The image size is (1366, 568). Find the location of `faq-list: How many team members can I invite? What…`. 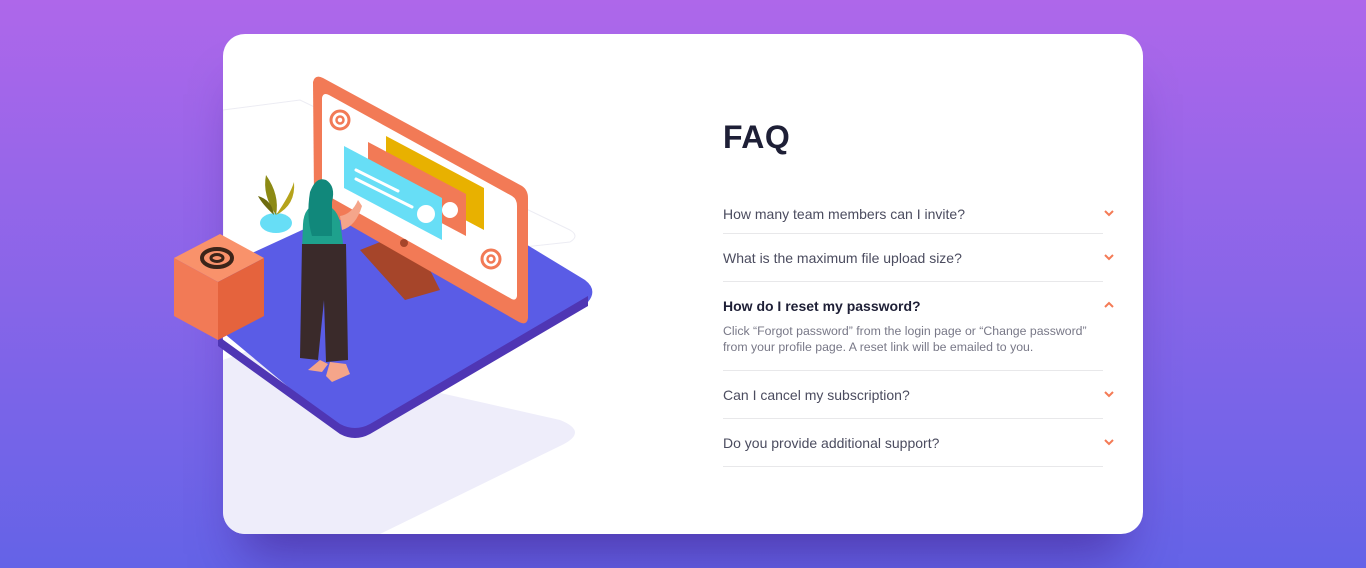

faq-list: How many team members can I invite? What… is located at coordinates (919, 330).